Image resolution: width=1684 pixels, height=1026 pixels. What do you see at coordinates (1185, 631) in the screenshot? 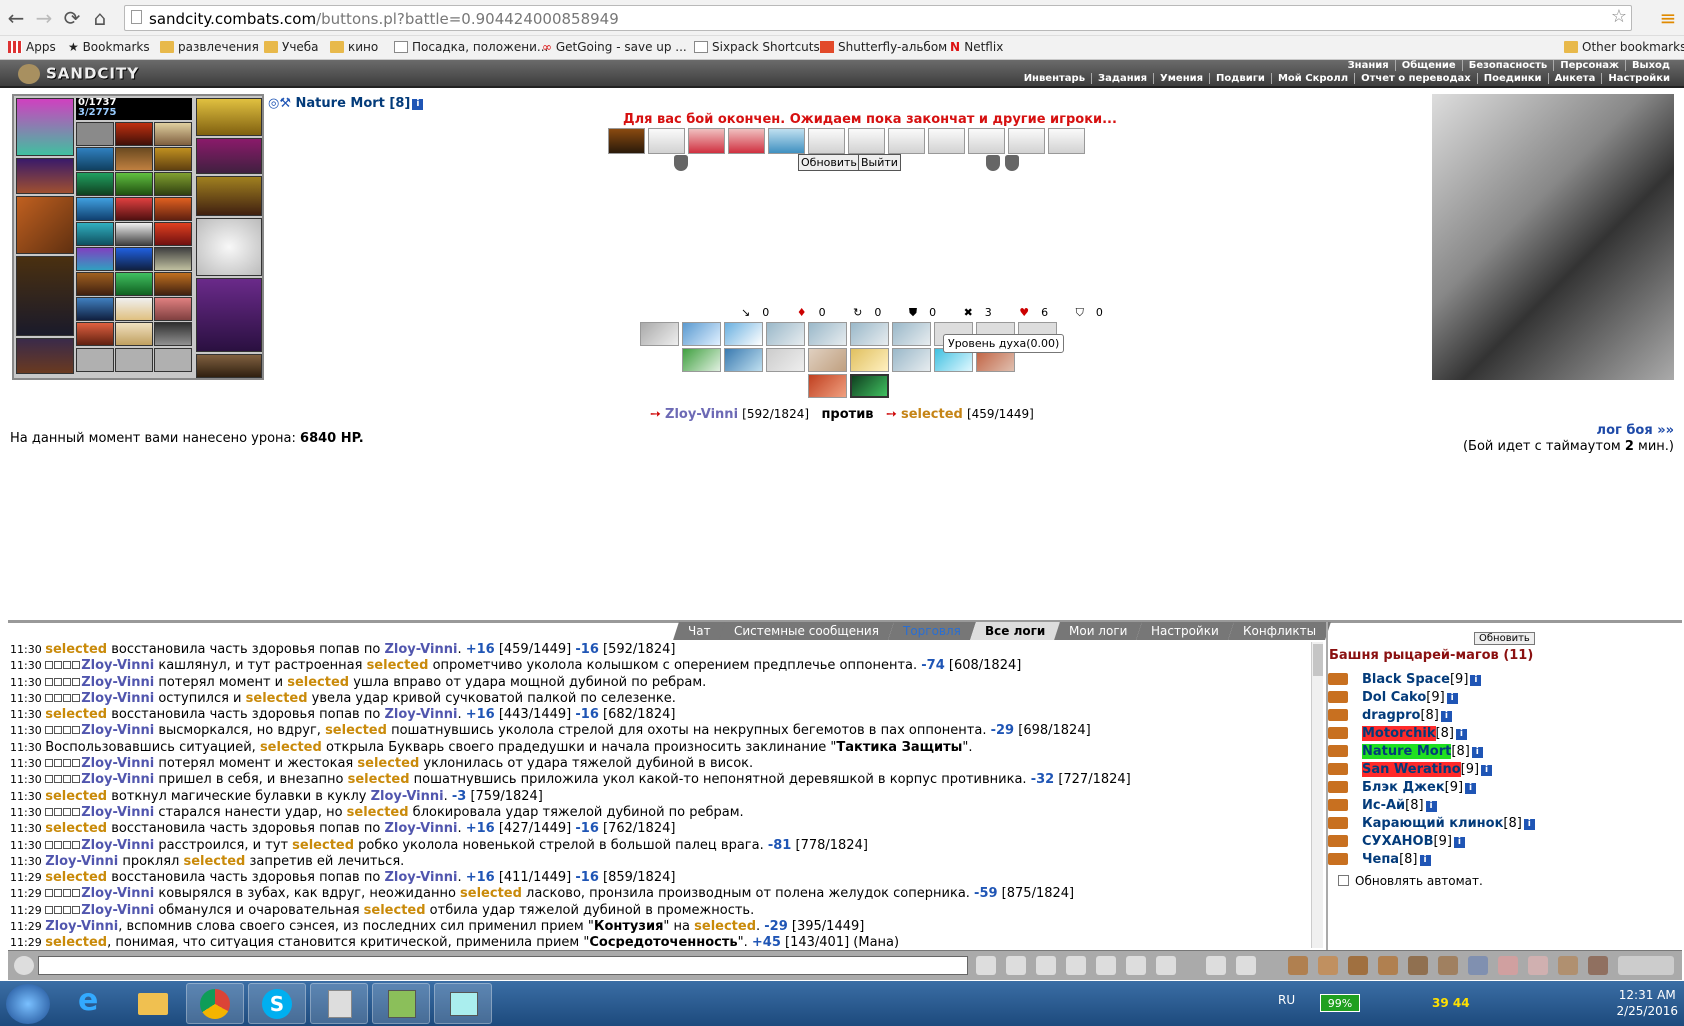
I see `tab-settings: Настройки` at bounding box center [1185, 631].